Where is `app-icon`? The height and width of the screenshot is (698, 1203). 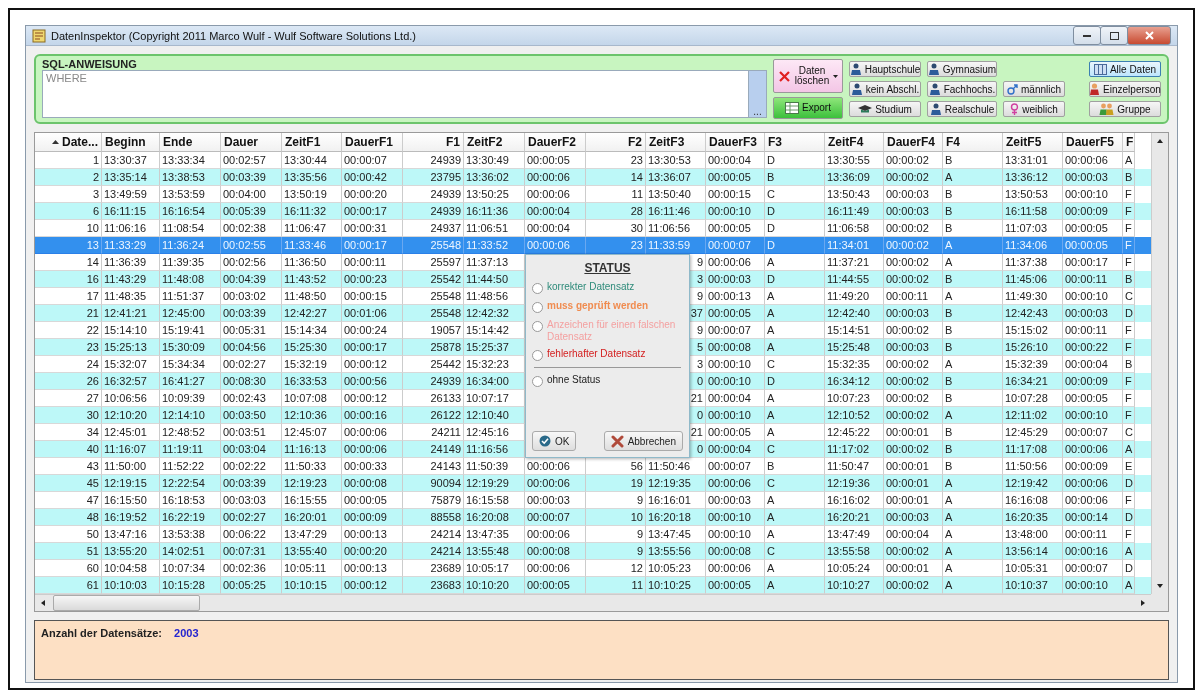 app-icon is located at coordinates (39, 35).